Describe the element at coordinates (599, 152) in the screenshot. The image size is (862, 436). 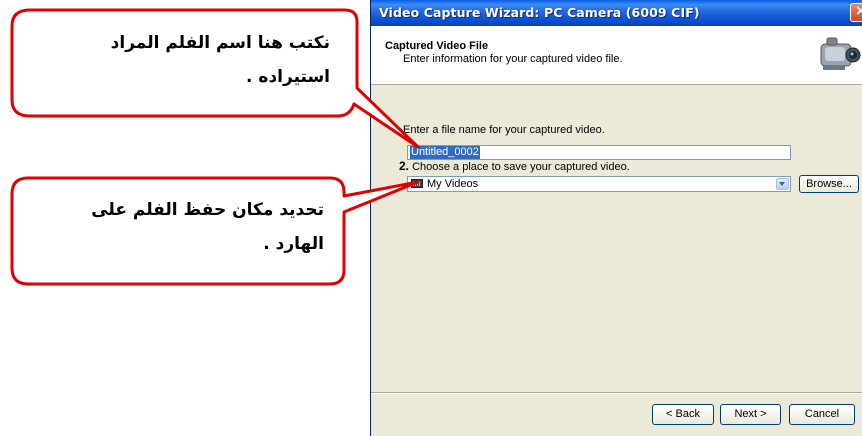
I see `filename-input: Untitled_0002` at that location.